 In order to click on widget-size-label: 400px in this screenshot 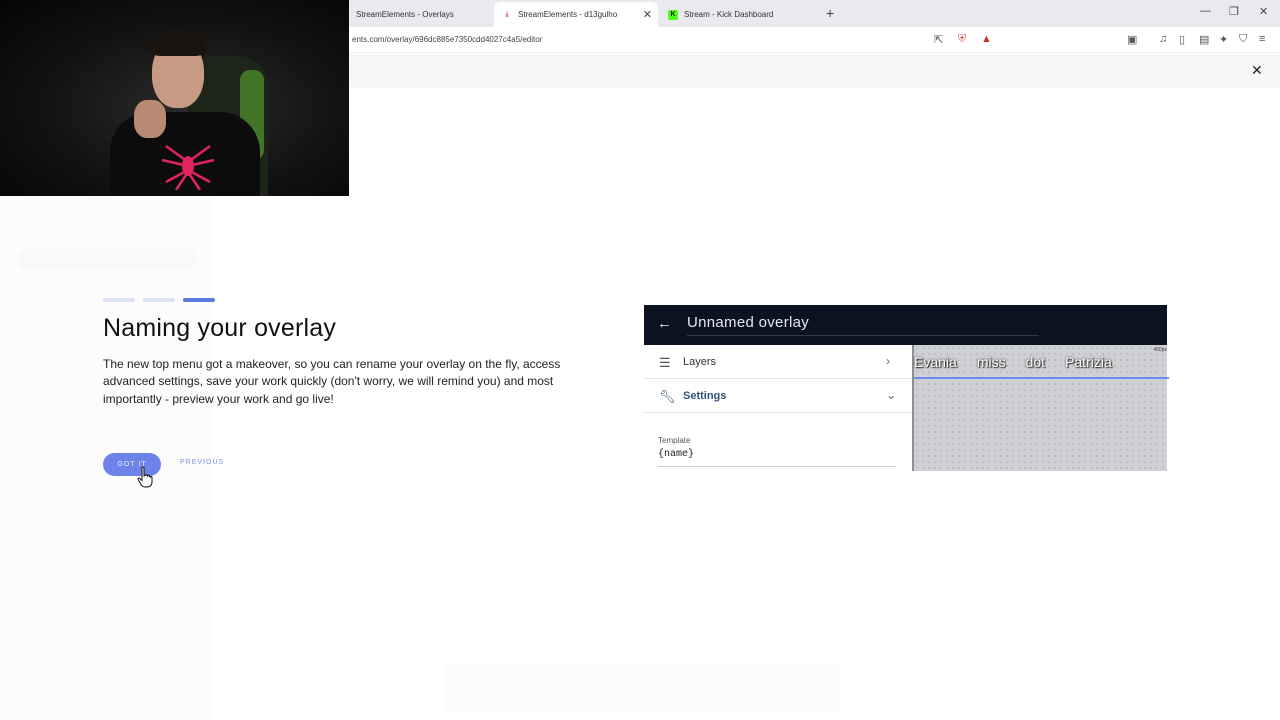, I will do `click(1160, 350)`.